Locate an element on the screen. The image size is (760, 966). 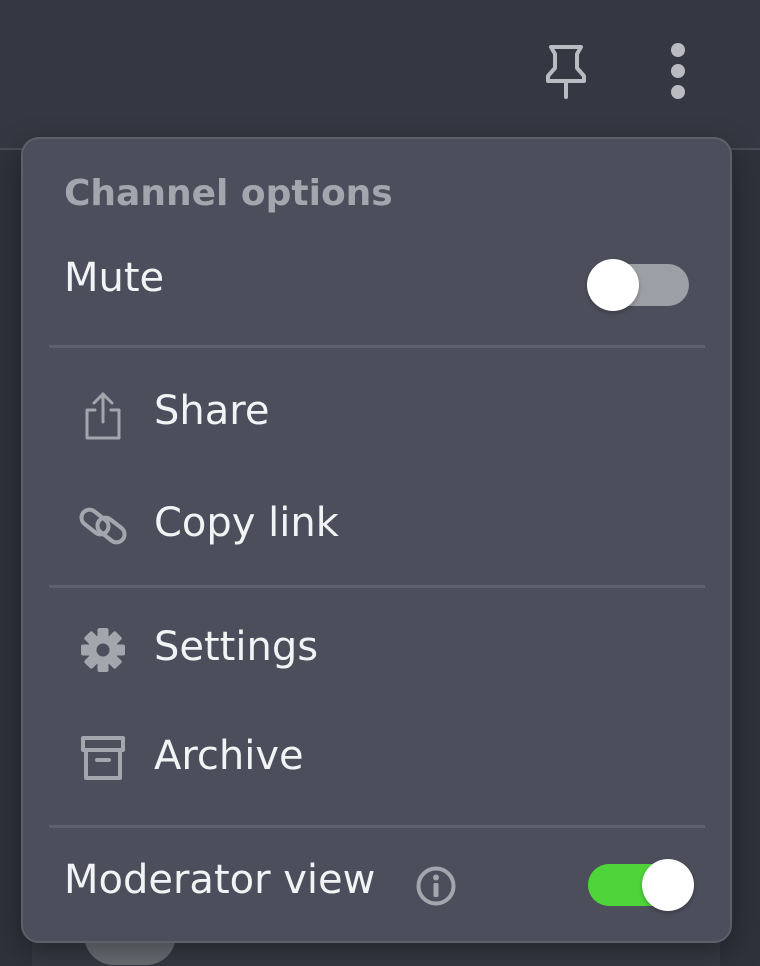
menu-item-settings: Settings is located at coordinates (376, 650).